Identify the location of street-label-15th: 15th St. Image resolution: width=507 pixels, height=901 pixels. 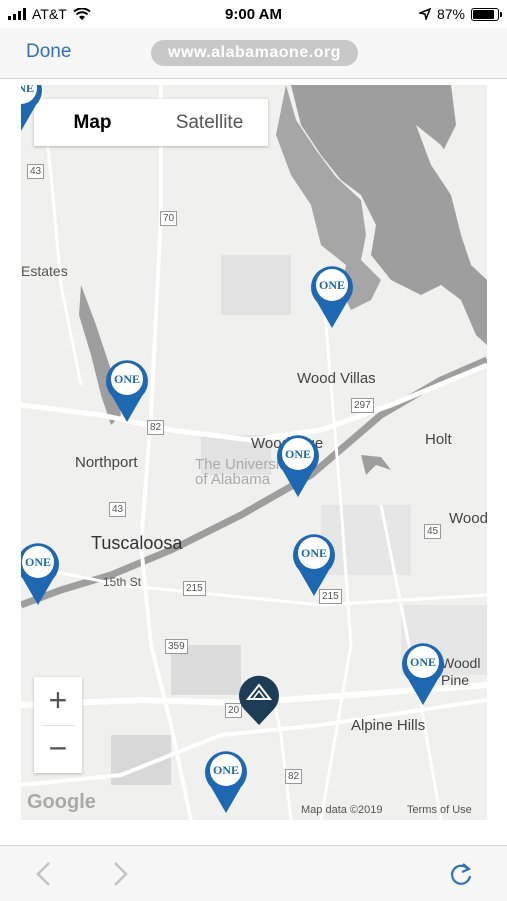
(122, 582).